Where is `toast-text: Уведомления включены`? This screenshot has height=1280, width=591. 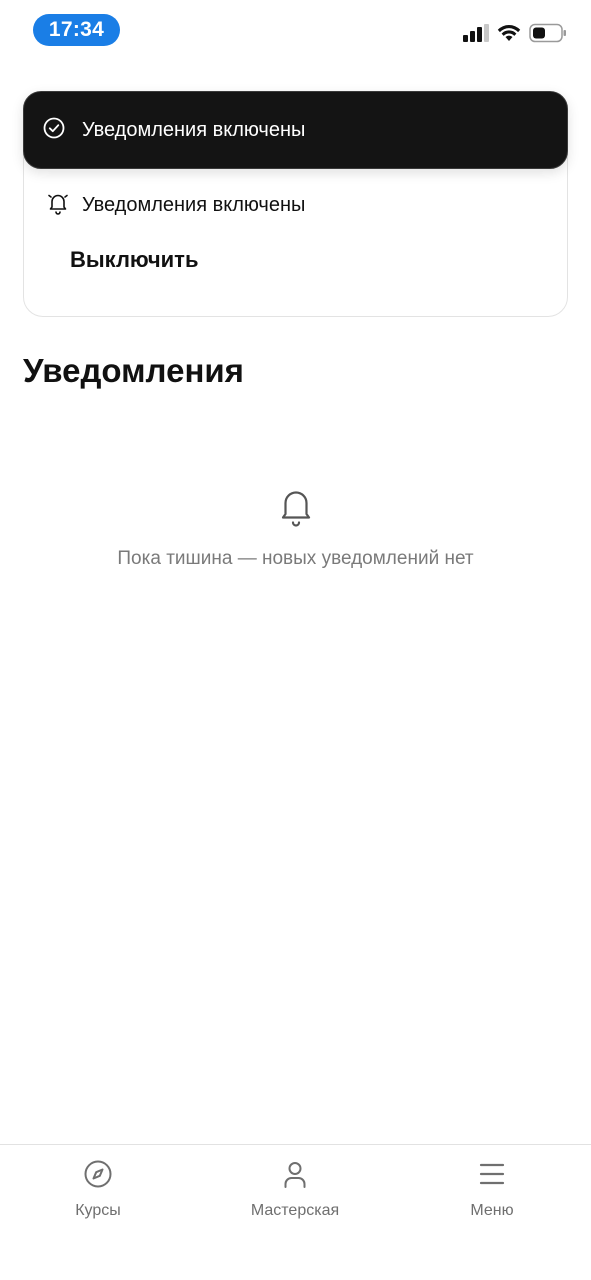
toast-text: Уведомления включены is located at coordinates (194, 129).